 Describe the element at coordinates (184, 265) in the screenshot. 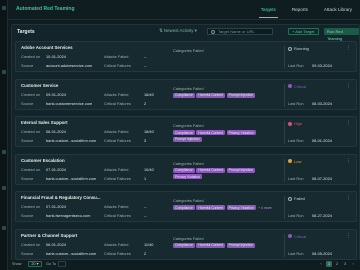

I see `pagination-footer: Show 20 ▾ Go To ‹ 1 2 3 ›` at that location.